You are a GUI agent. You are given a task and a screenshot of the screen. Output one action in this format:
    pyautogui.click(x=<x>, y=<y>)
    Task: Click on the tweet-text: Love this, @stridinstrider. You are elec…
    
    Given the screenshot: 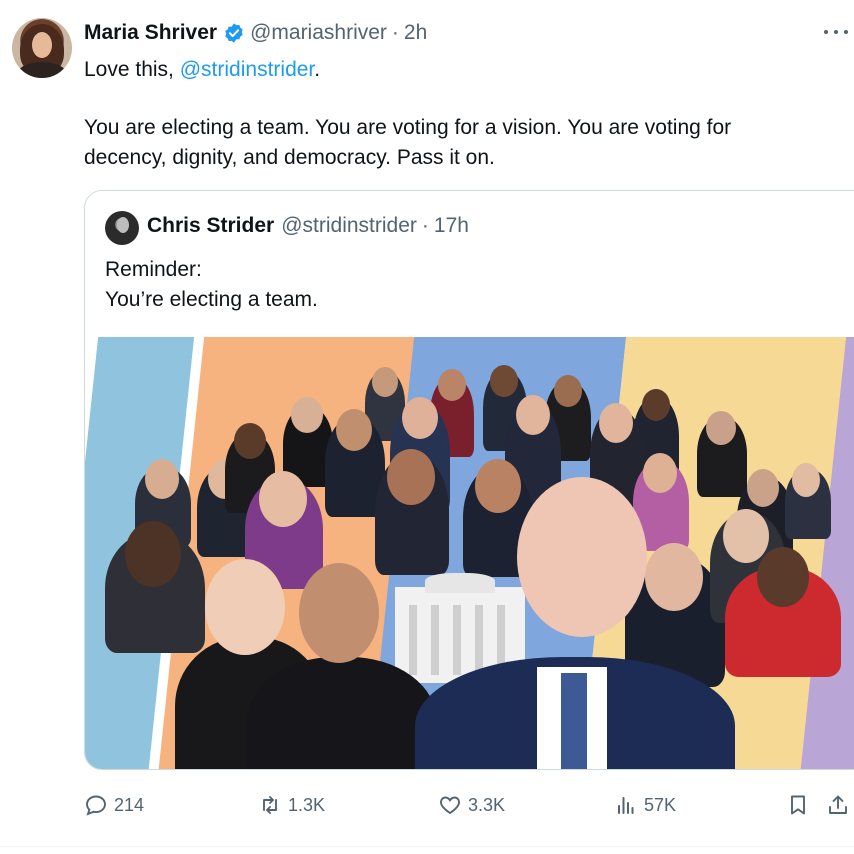 What is the action you would take?
    pyautogui.click(x=464, y=114)
    